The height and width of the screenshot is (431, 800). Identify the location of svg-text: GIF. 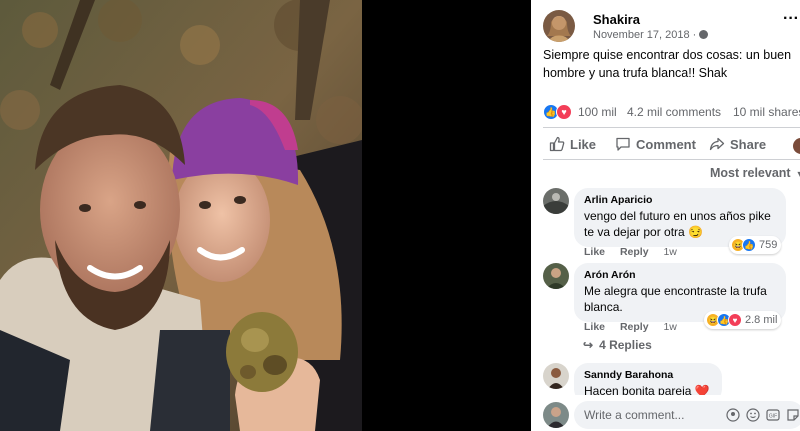
(773, 417).